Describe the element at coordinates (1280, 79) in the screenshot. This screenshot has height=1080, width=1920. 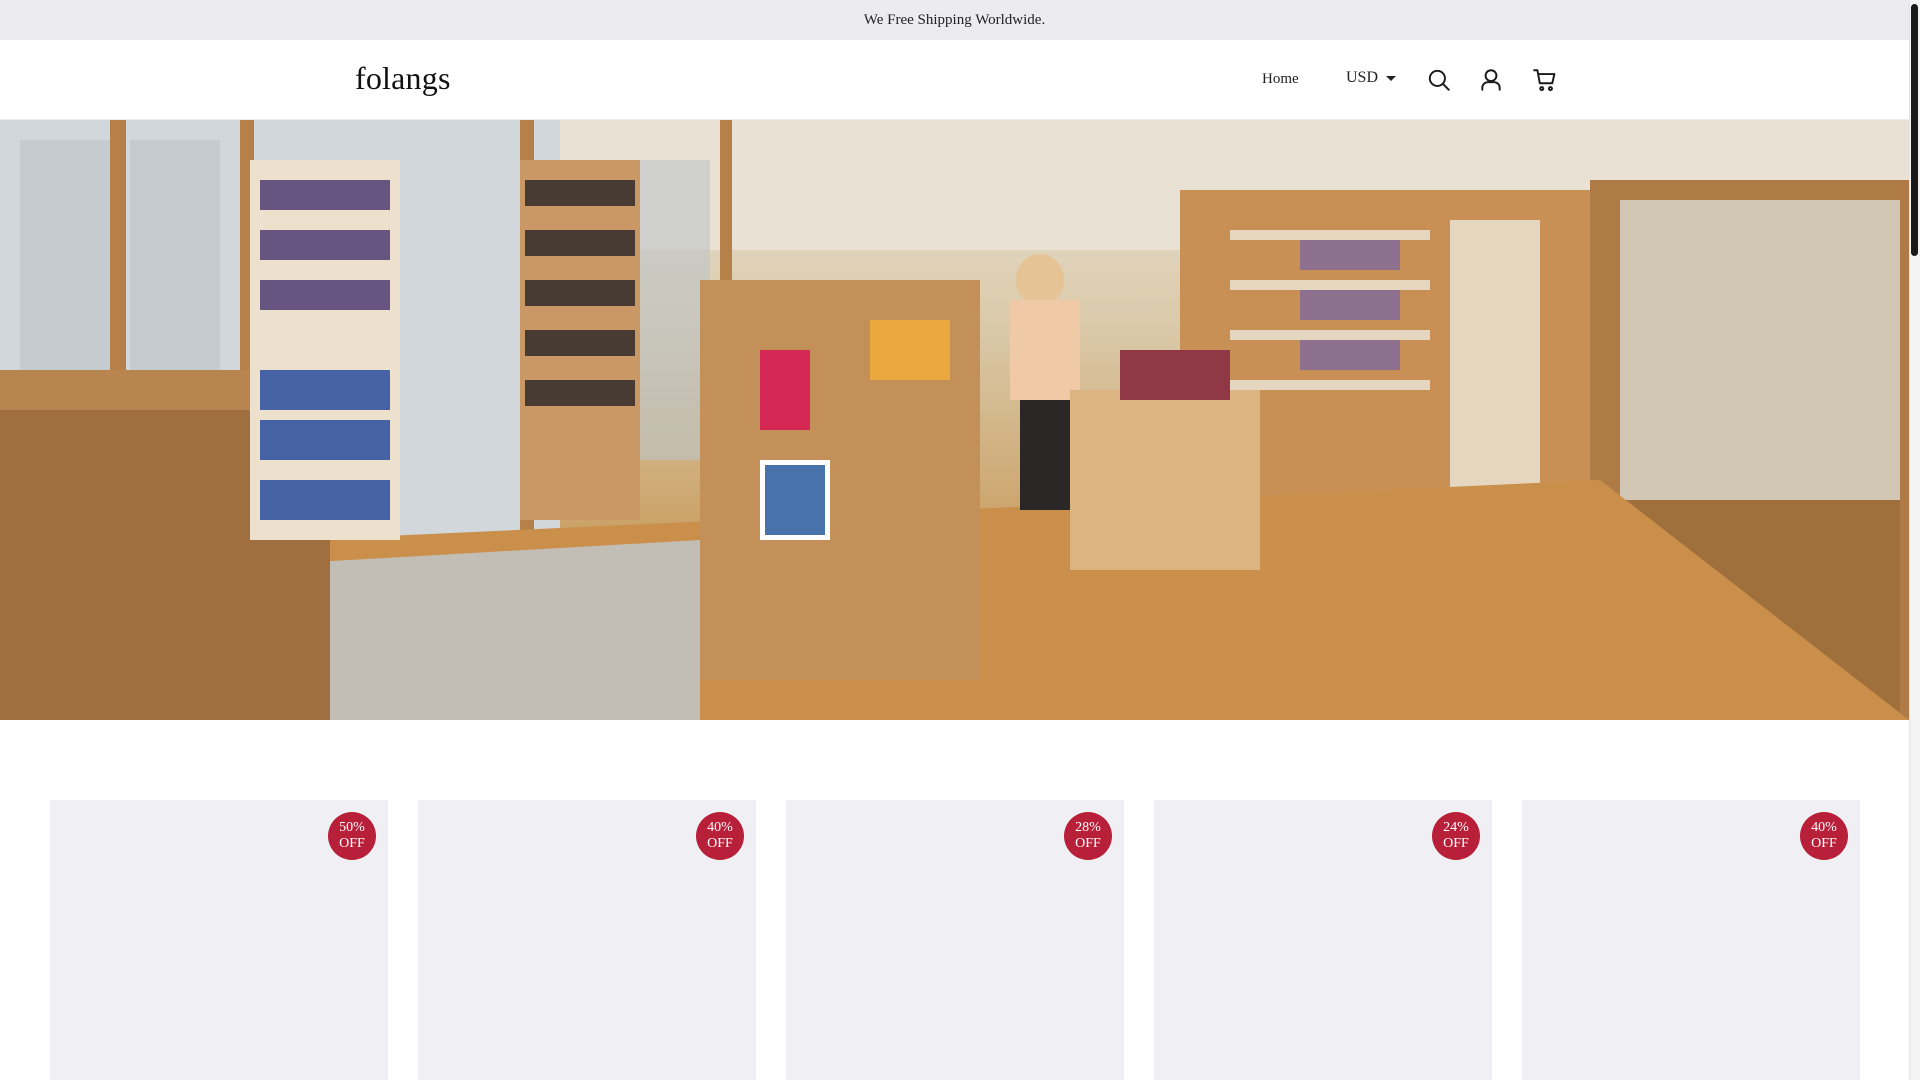
I see `nav-home-link: Home` at that location.